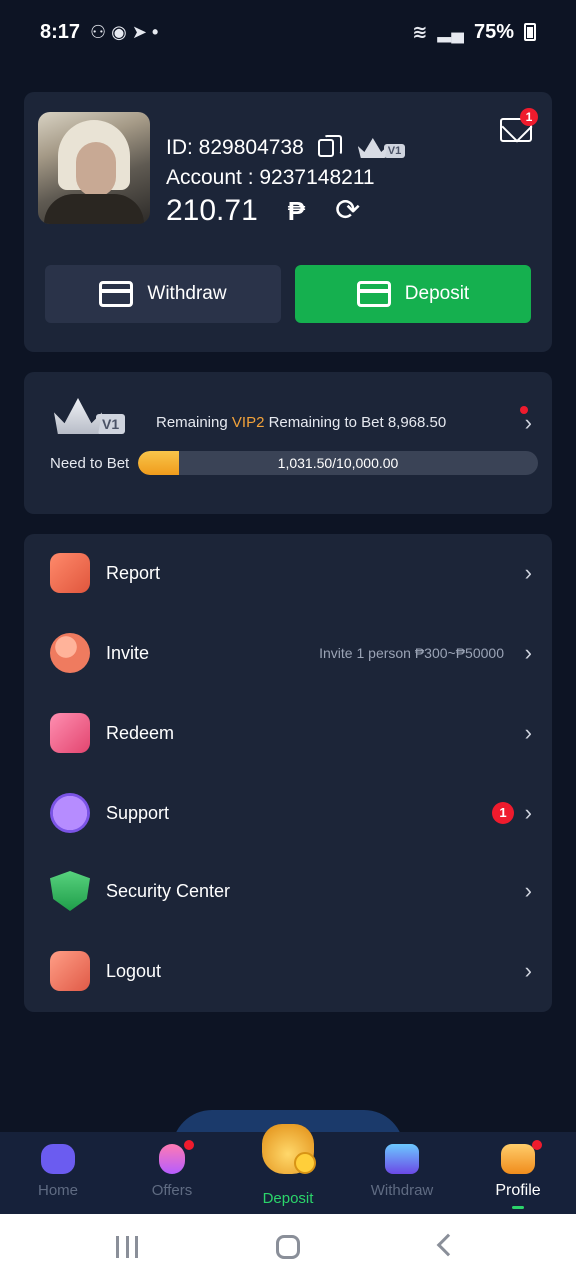  I want to click on currency-icon: ₱, so click(296, 210).